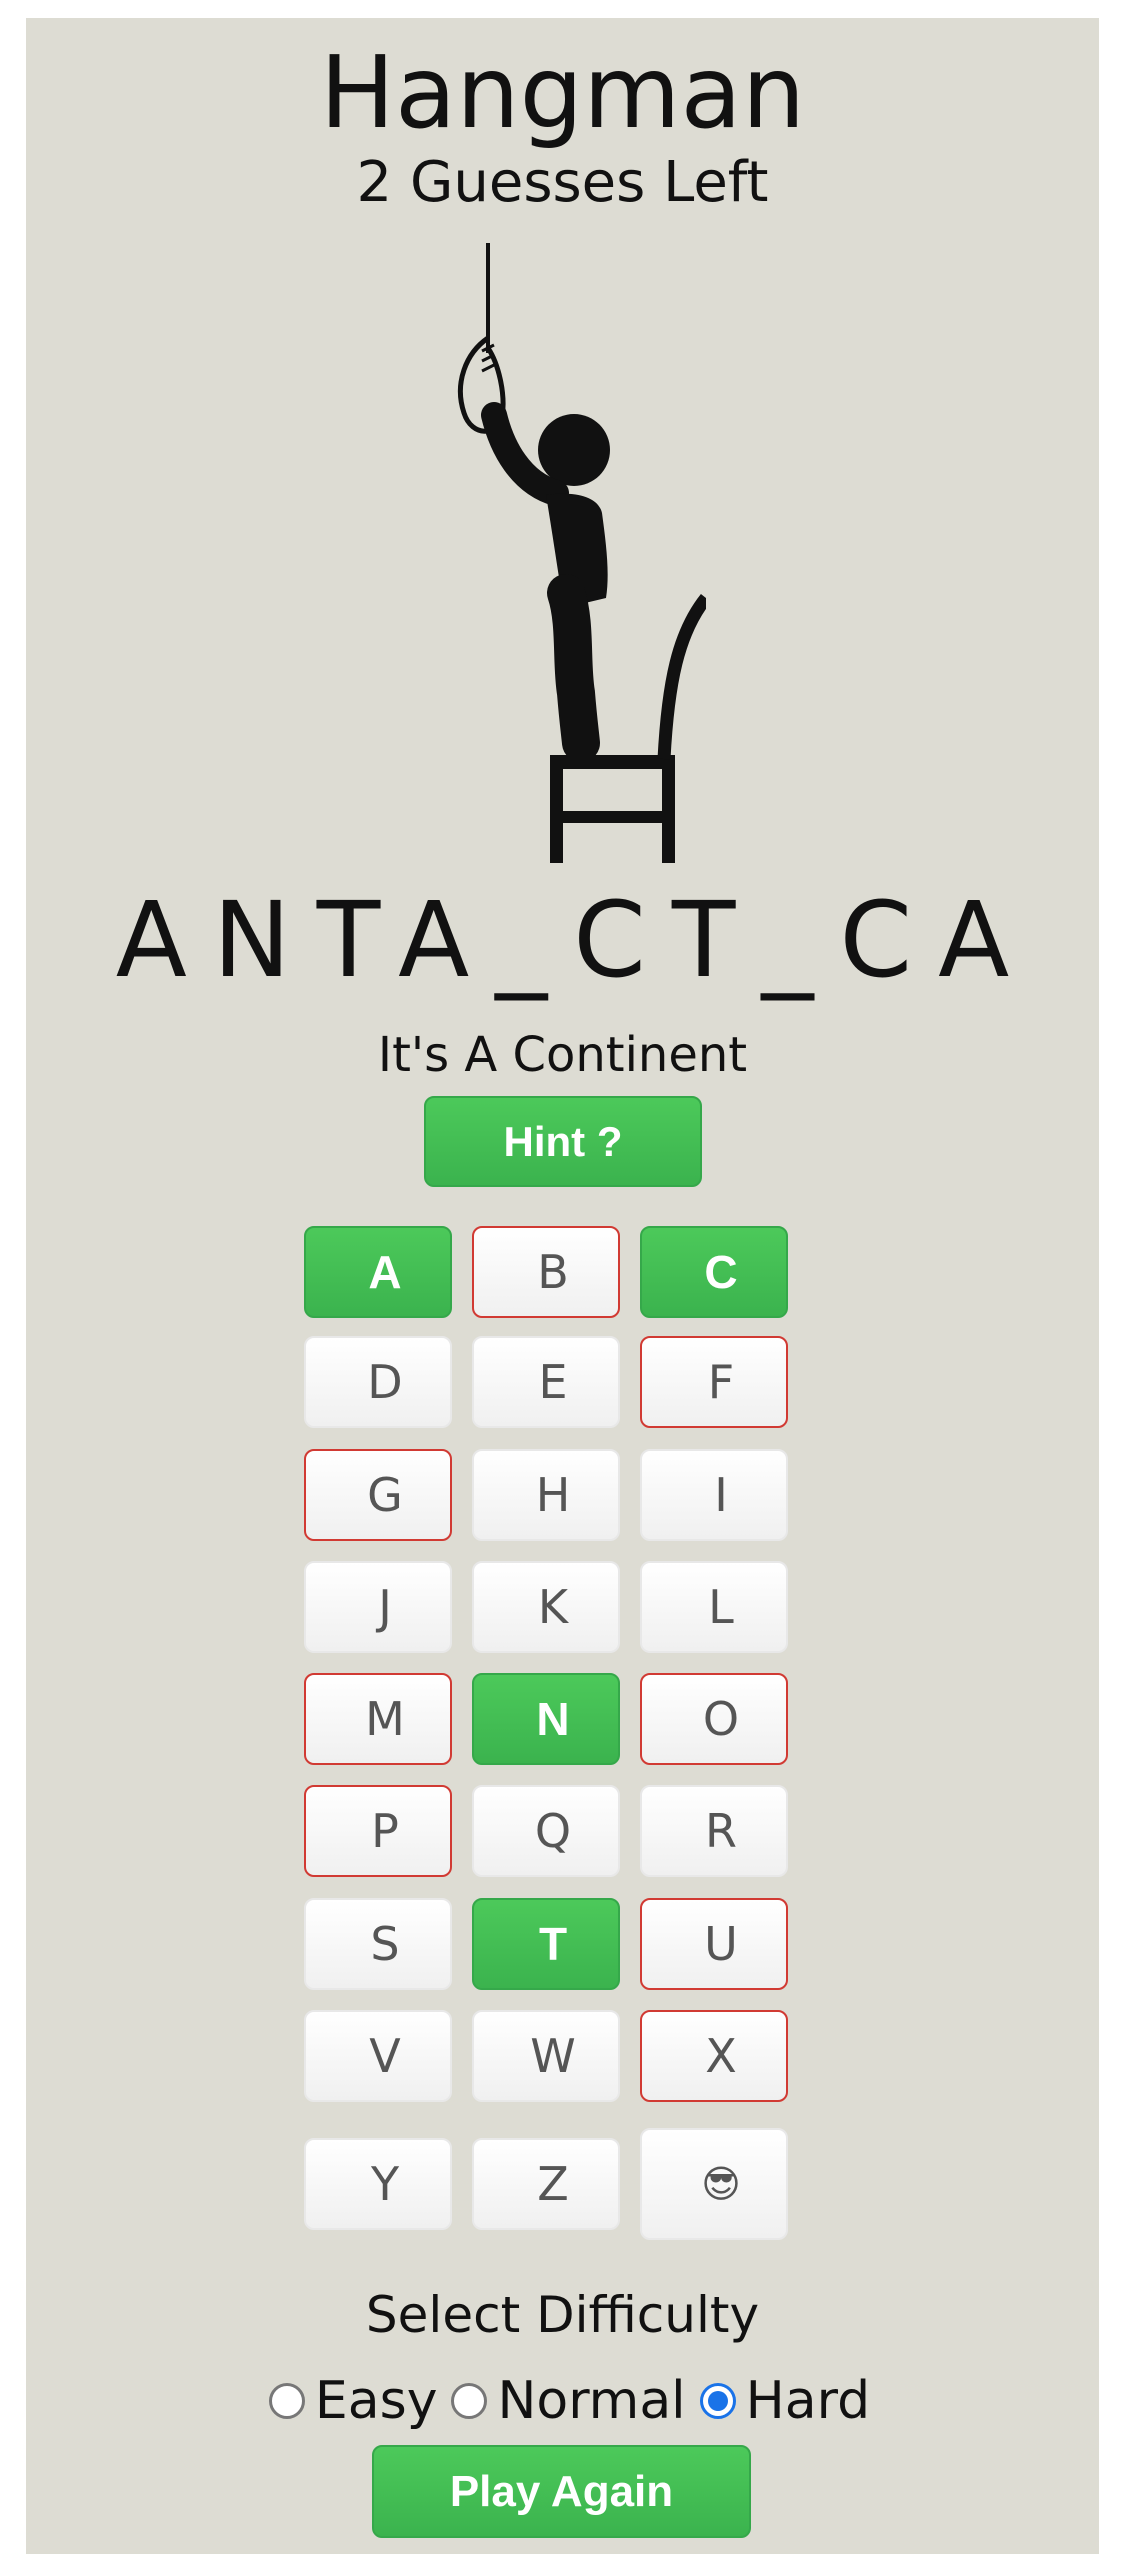 This screenshot has height=2571, width=1125. I want to click on key-m: M, so click(378, 1719).